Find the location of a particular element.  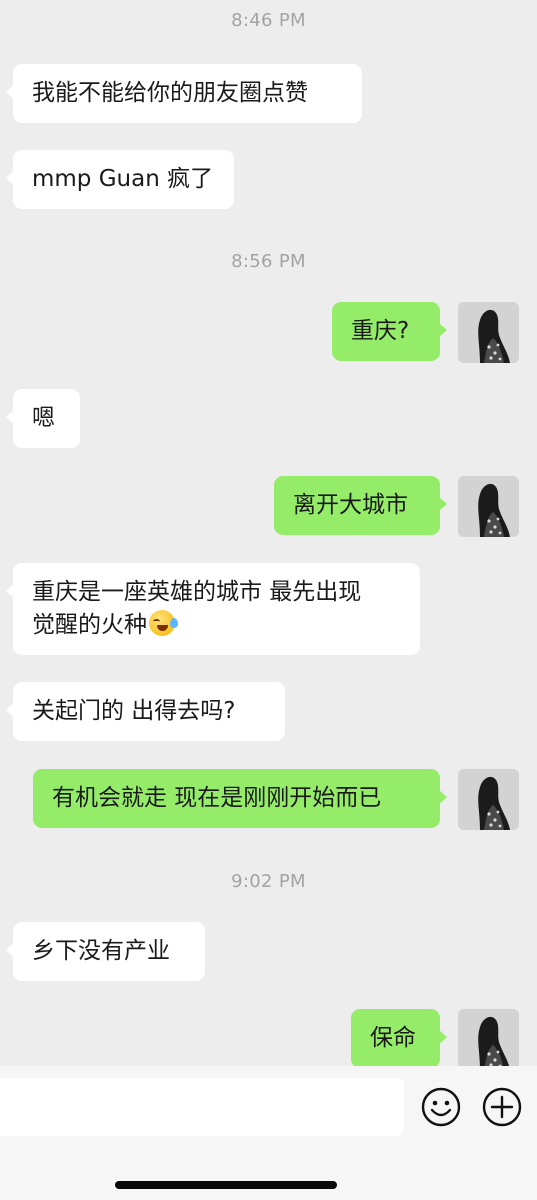

message-text: 觉醒的火种 is located at coordinates (89, 625).